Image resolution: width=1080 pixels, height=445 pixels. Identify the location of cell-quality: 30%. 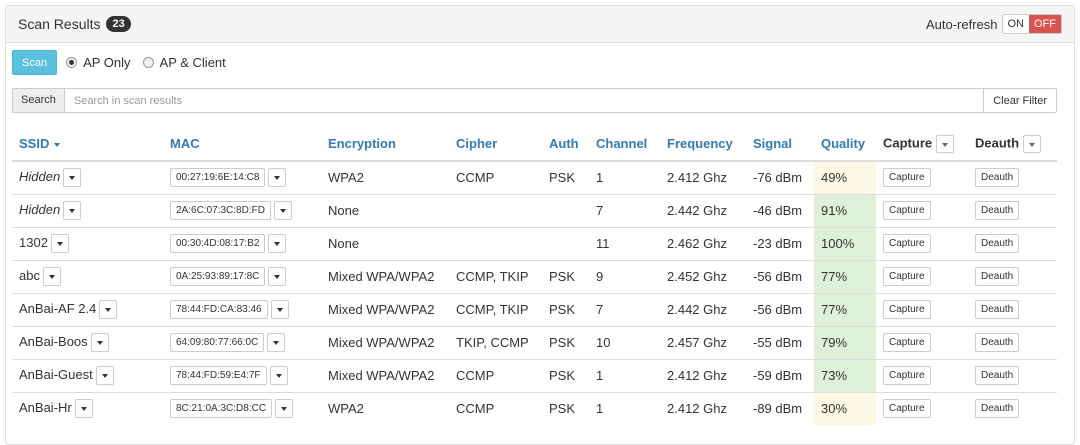
(845, 408).